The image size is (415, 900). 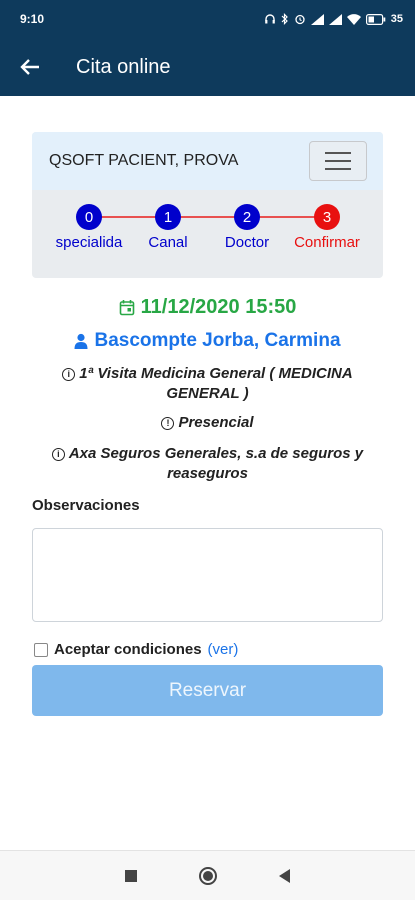 I want to click on step-doctor: 2 Doctor, so click(x=247, y=227).